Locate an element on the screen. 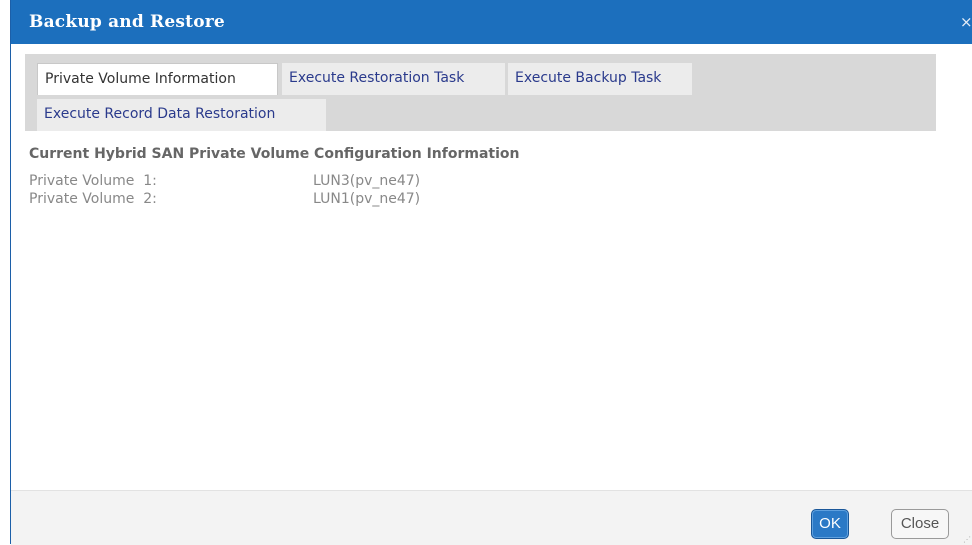 This screenshot has height=545, width=972. volume-value: LUN3(pv_ne47) is located at coordinates (367, 181).